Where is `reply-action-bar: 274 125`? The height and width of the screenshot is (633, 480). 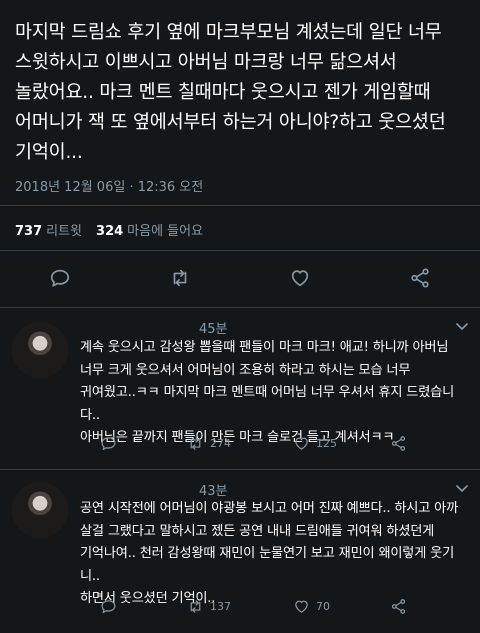
reply-action-bar: 274 125 is located at coordinates (275, 447).